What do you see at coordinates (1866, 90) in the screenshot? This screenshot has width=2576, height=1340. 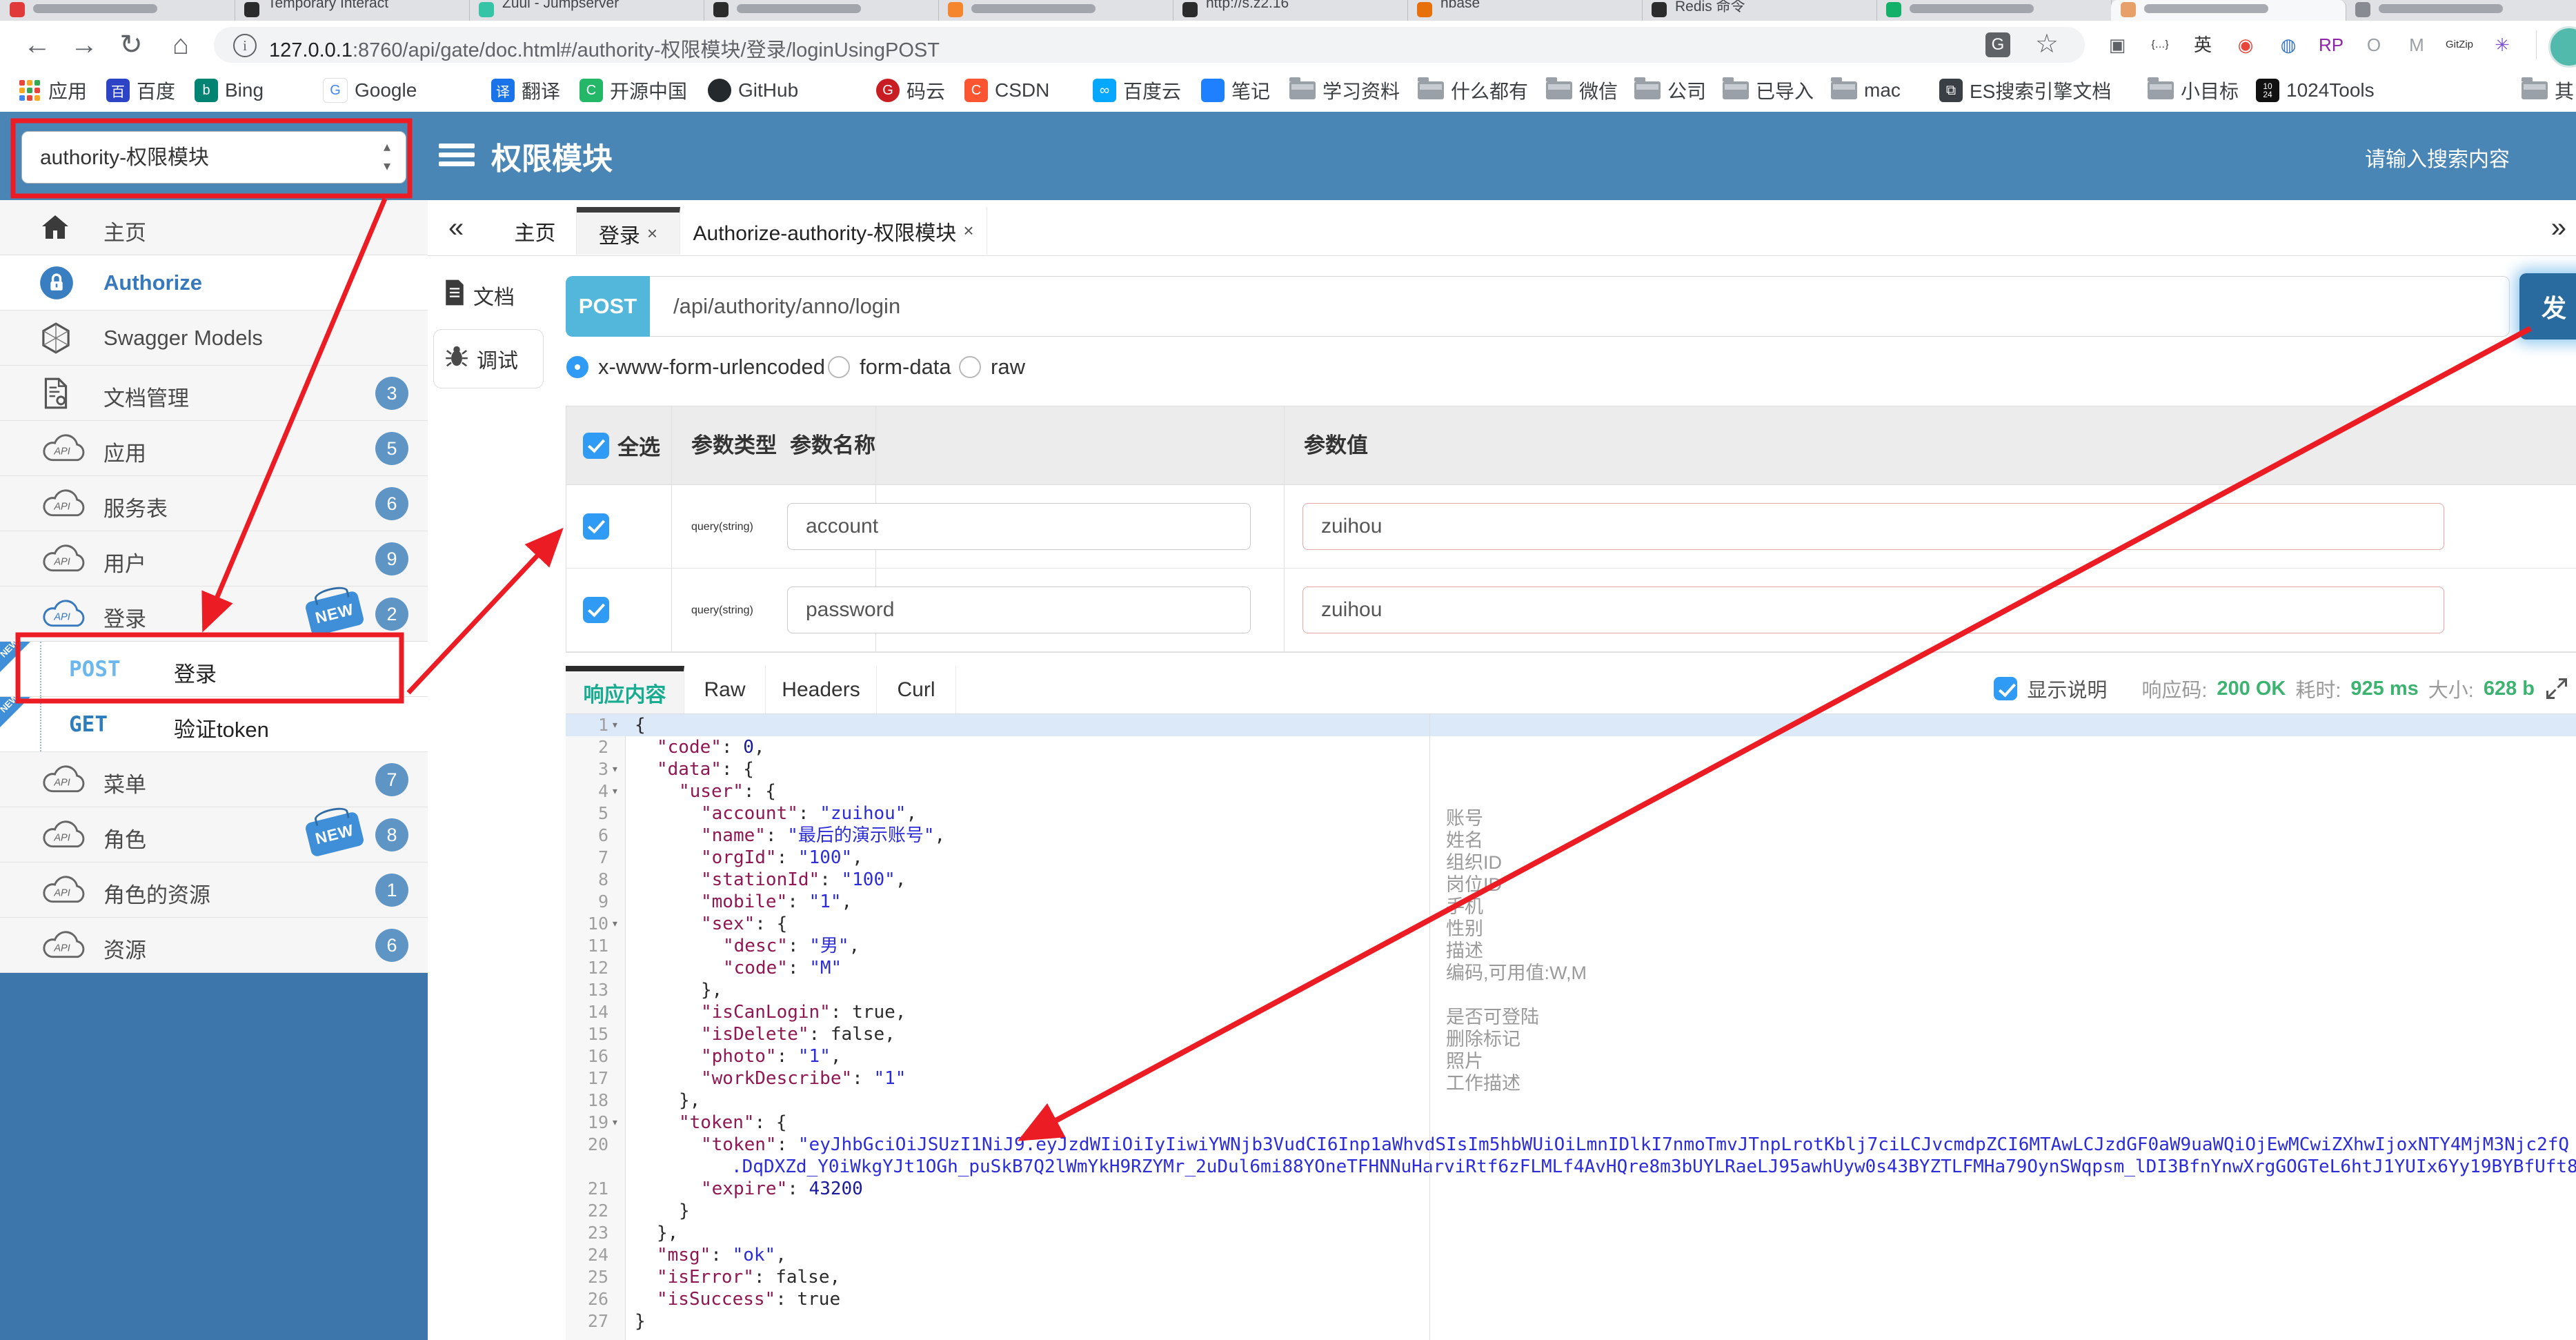 I see `bookmark-item: mac` at bounding box center [1866, 90].